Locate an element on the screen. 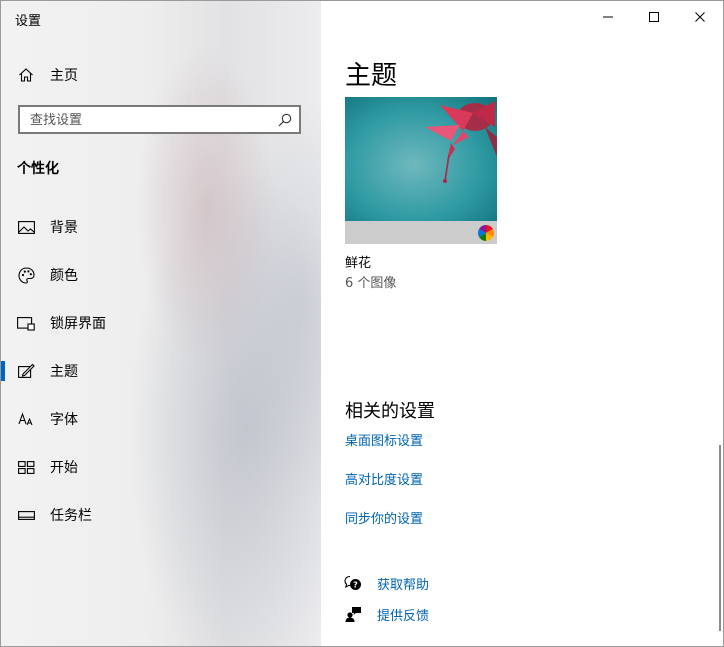  start-grid-icon is located at coordinates (26, 467).